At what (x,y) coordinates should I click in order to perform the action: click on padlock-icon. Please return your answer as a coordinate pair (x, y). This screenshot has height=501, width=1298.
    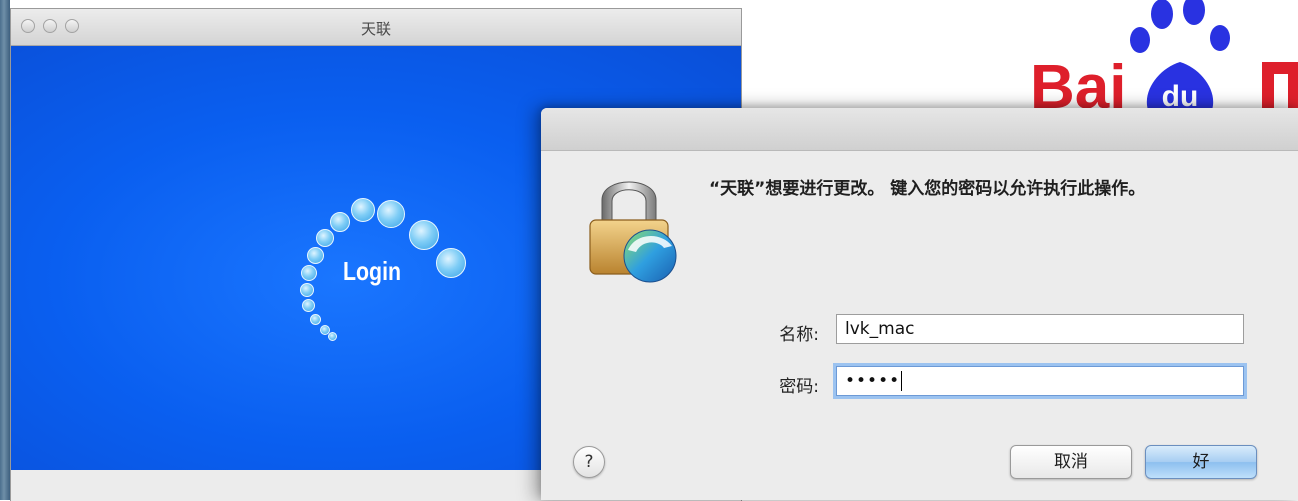
    Looking at the image, I should click on (633, 232).